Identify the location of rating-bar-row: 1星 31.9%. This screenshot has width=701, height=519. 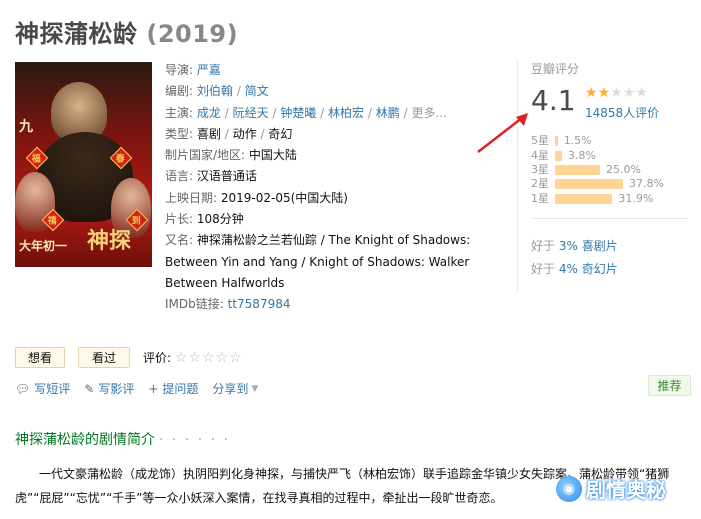
(597, 199).